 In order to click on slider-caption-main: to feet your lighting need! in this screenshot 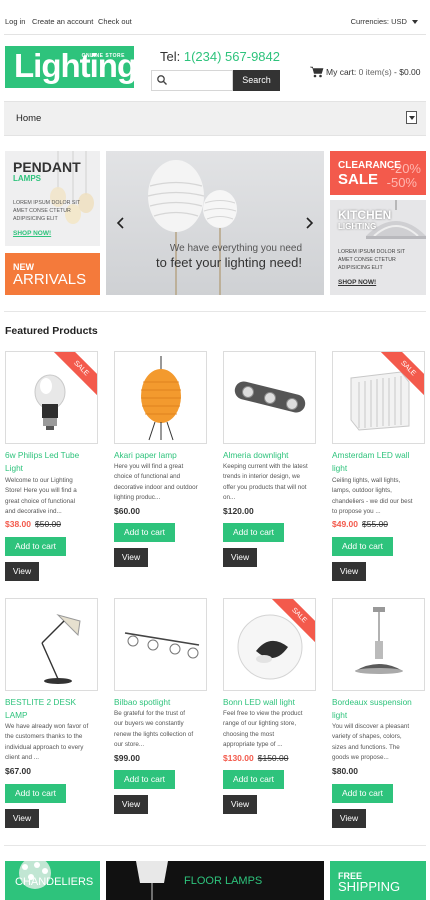, I will do `click(229, 262)`.